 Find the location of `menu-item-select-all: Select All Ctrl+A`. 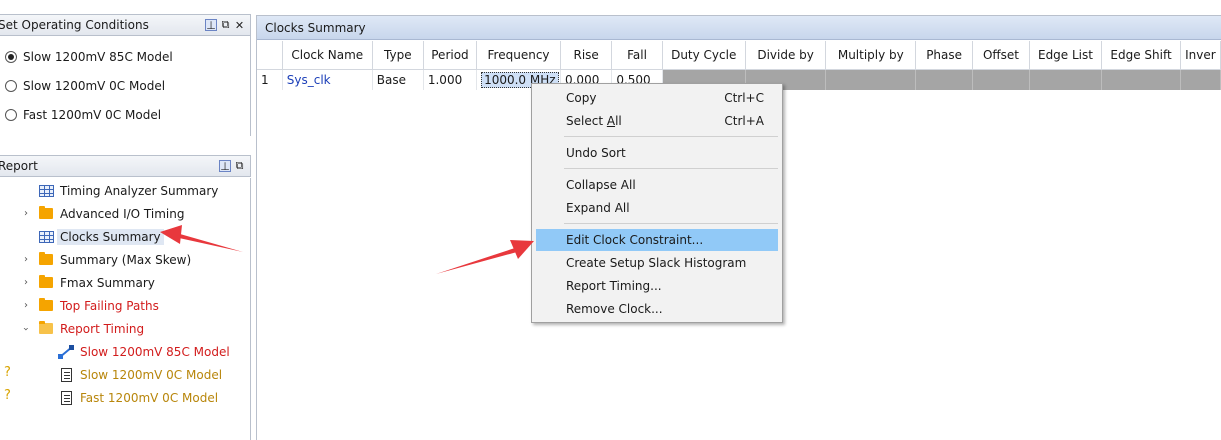

menu-item-select-all: Select All Ctrl+A is located at coordinates (657, 121).